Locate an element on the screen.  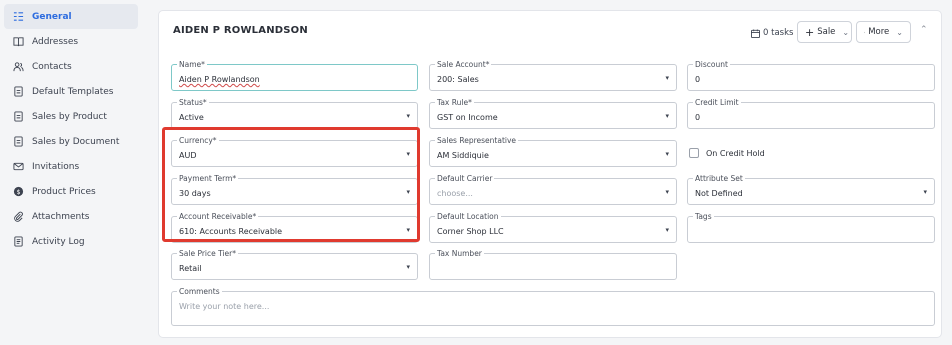
name-label: Name* is located at coordinates (192, 64).